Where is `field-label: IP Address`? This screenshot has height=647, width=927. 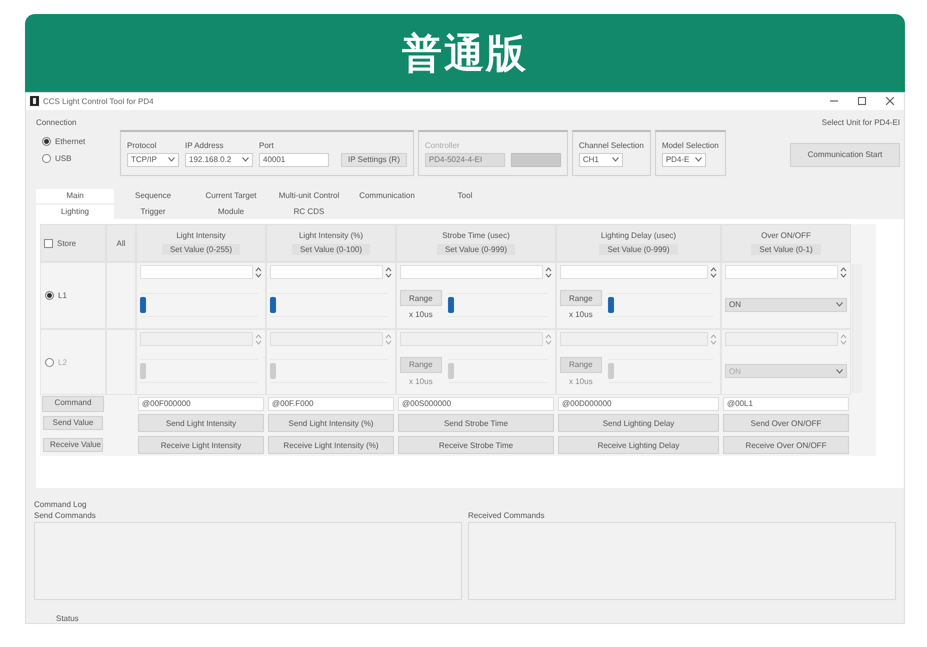 field-label: IP Address is located at coordinates (205, 145).